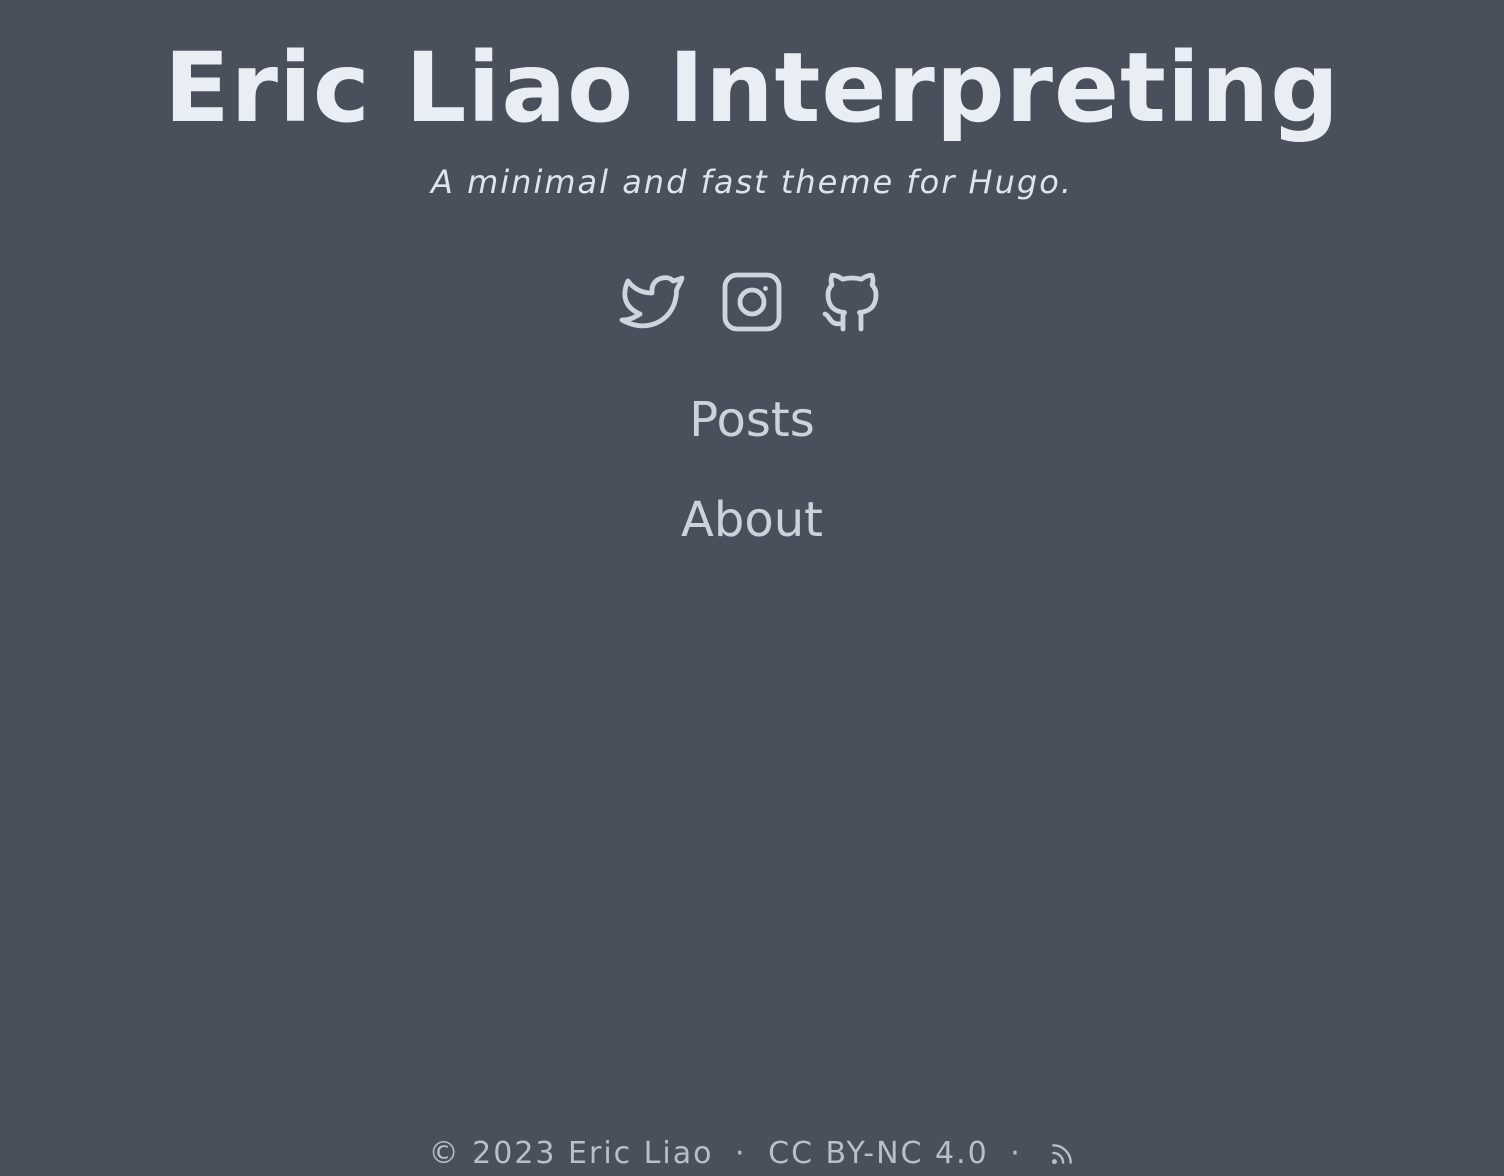 This screenshot has height=1176, width=1504. I want to click on github-icon, so click(850, 302).